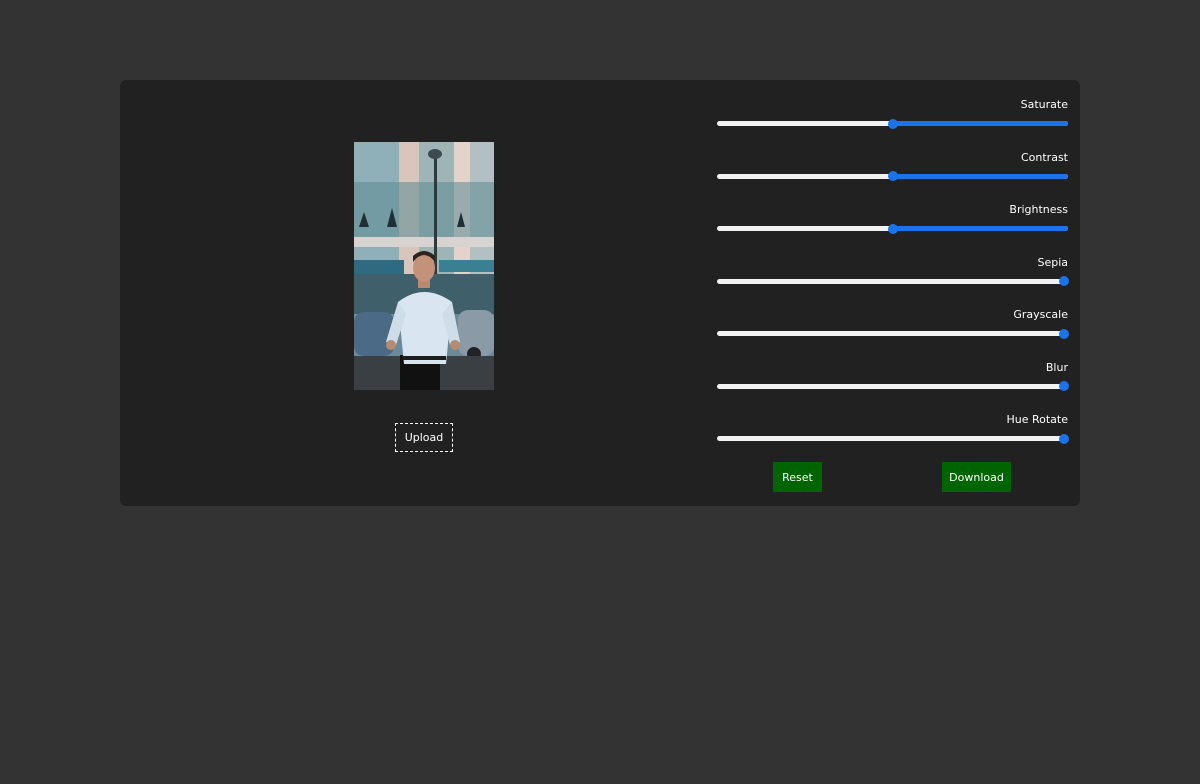 Image resolution: width=1200 pixels, height=784 pixels. I want to click on blur-label: Blur, so click(1056, 367).